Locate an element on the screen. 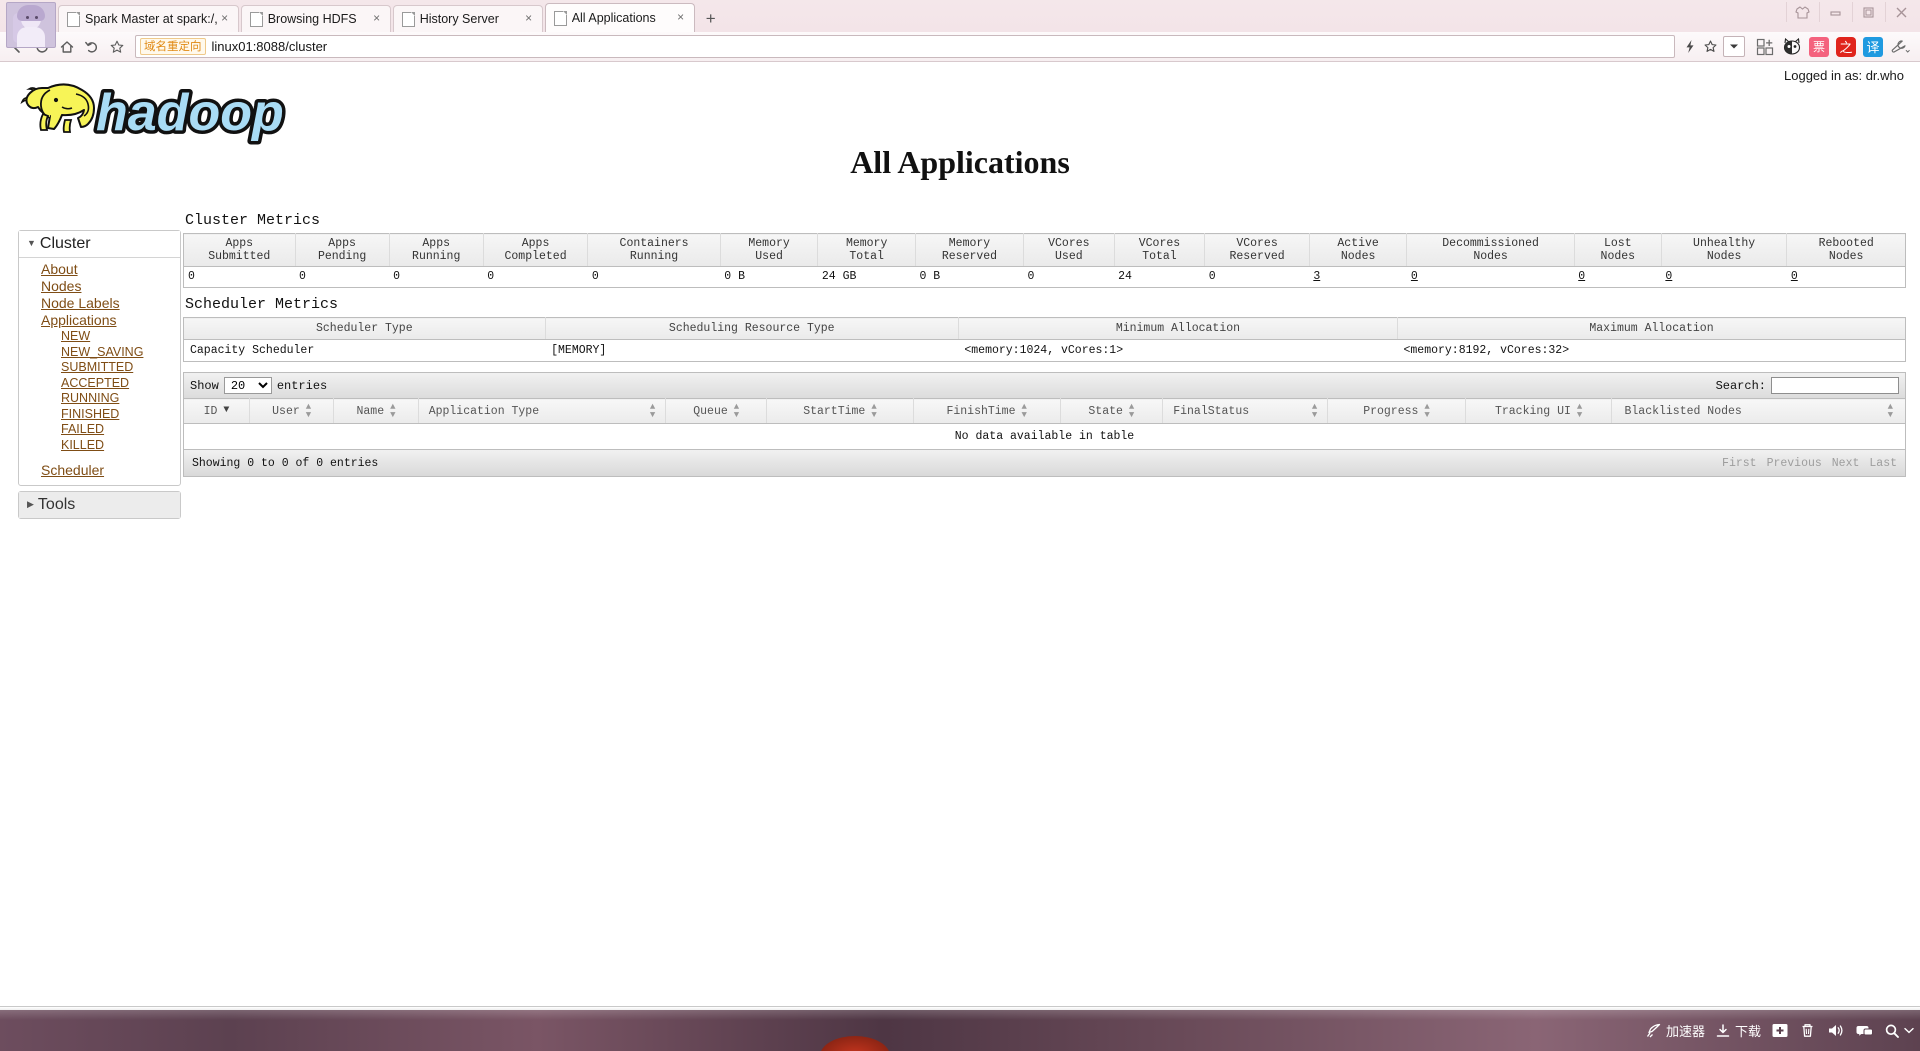 This screenshot has width=1920, height=1051. sidebar-item-applications: Applications is located at coordinates (99, 320).